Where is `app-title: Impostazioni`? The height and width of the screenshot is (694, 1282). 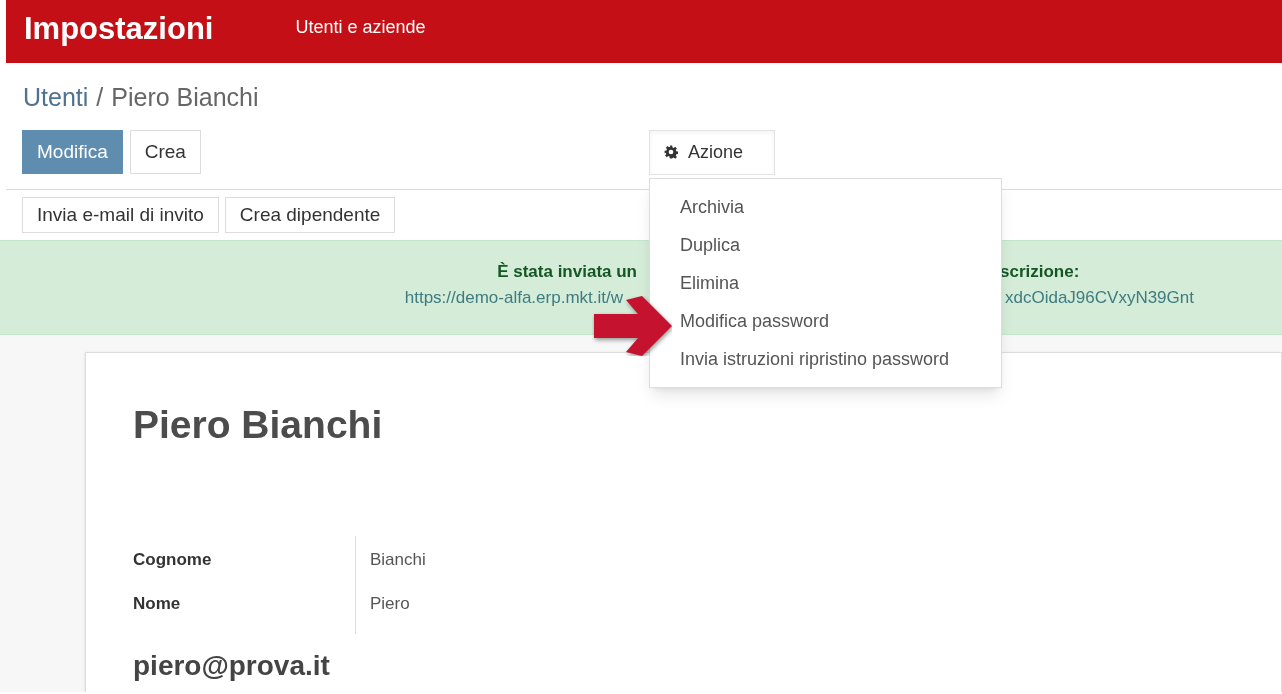 app-title: Impostazioni is located at coordinates (119, 28).